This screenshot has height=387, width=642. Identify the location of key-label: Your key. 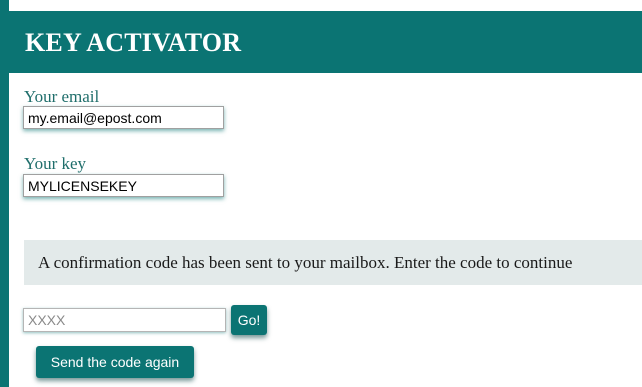
(55, 163).